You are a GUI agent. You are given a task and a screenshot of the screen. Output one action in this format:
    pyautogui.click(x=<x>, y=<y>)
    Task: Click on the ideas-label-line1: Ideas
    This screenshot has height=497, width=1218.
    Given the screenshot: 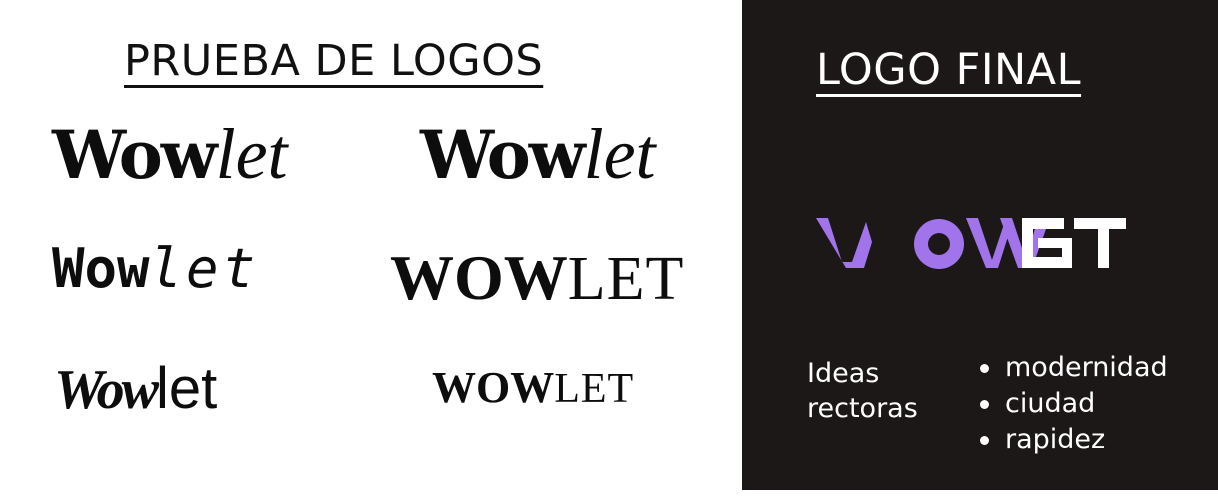 What is the action you would take?
    pyautogui.click(x=843, y=373)
    